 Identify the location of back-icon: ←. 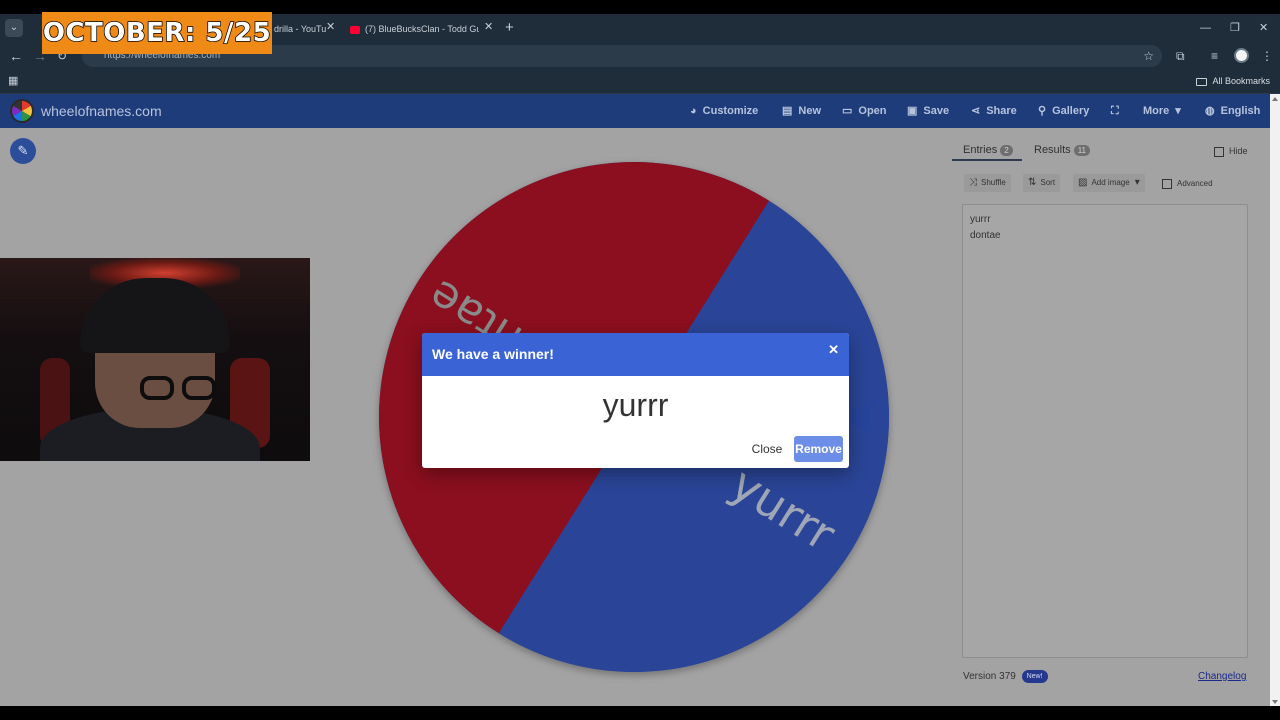
(16, 56).